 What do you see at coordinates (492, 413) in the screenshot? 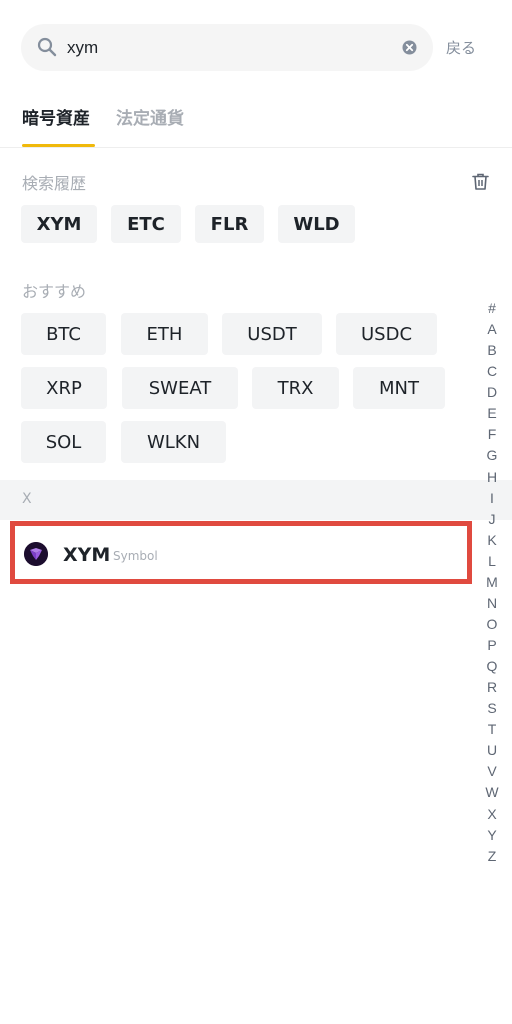
I see `index-letter: E` at bounding box center [492, 413].